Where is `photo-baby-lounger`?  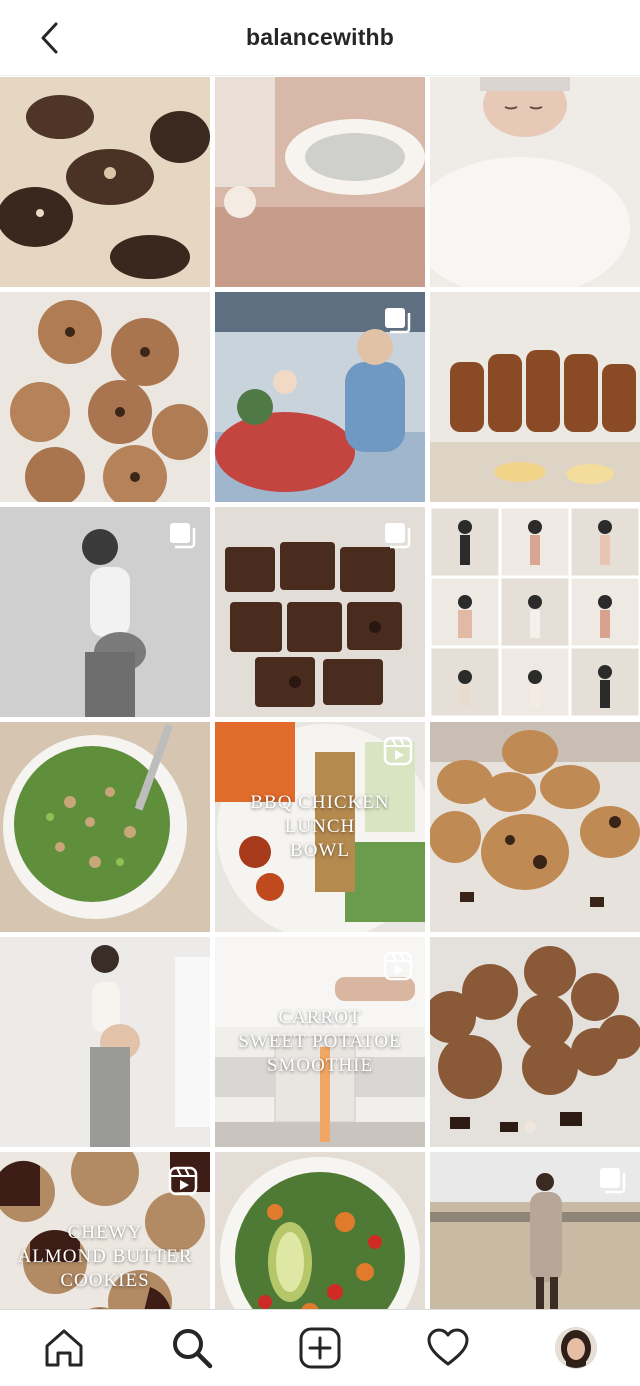
photo-baby-lounger is located at coordinates (320, 182).